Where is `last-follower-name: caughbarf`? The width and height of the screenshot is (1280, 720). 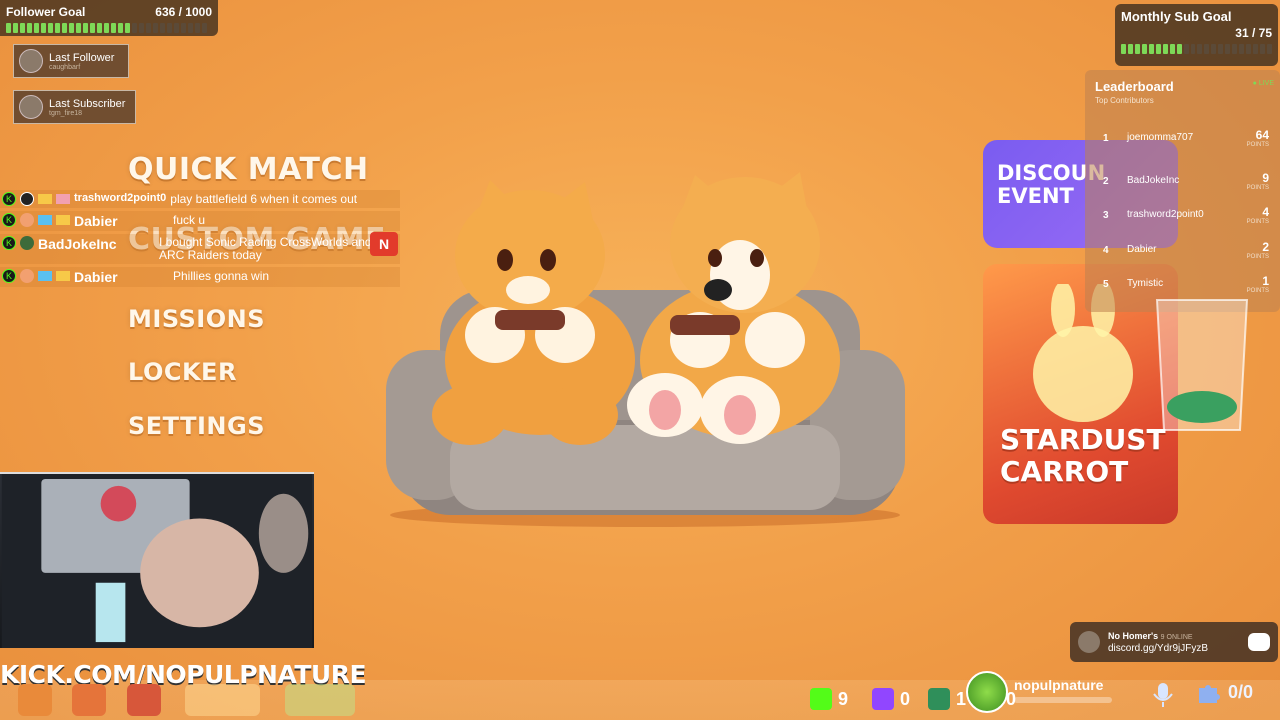 last-follower-name: caughbarf is located at coordinates (65, 67).